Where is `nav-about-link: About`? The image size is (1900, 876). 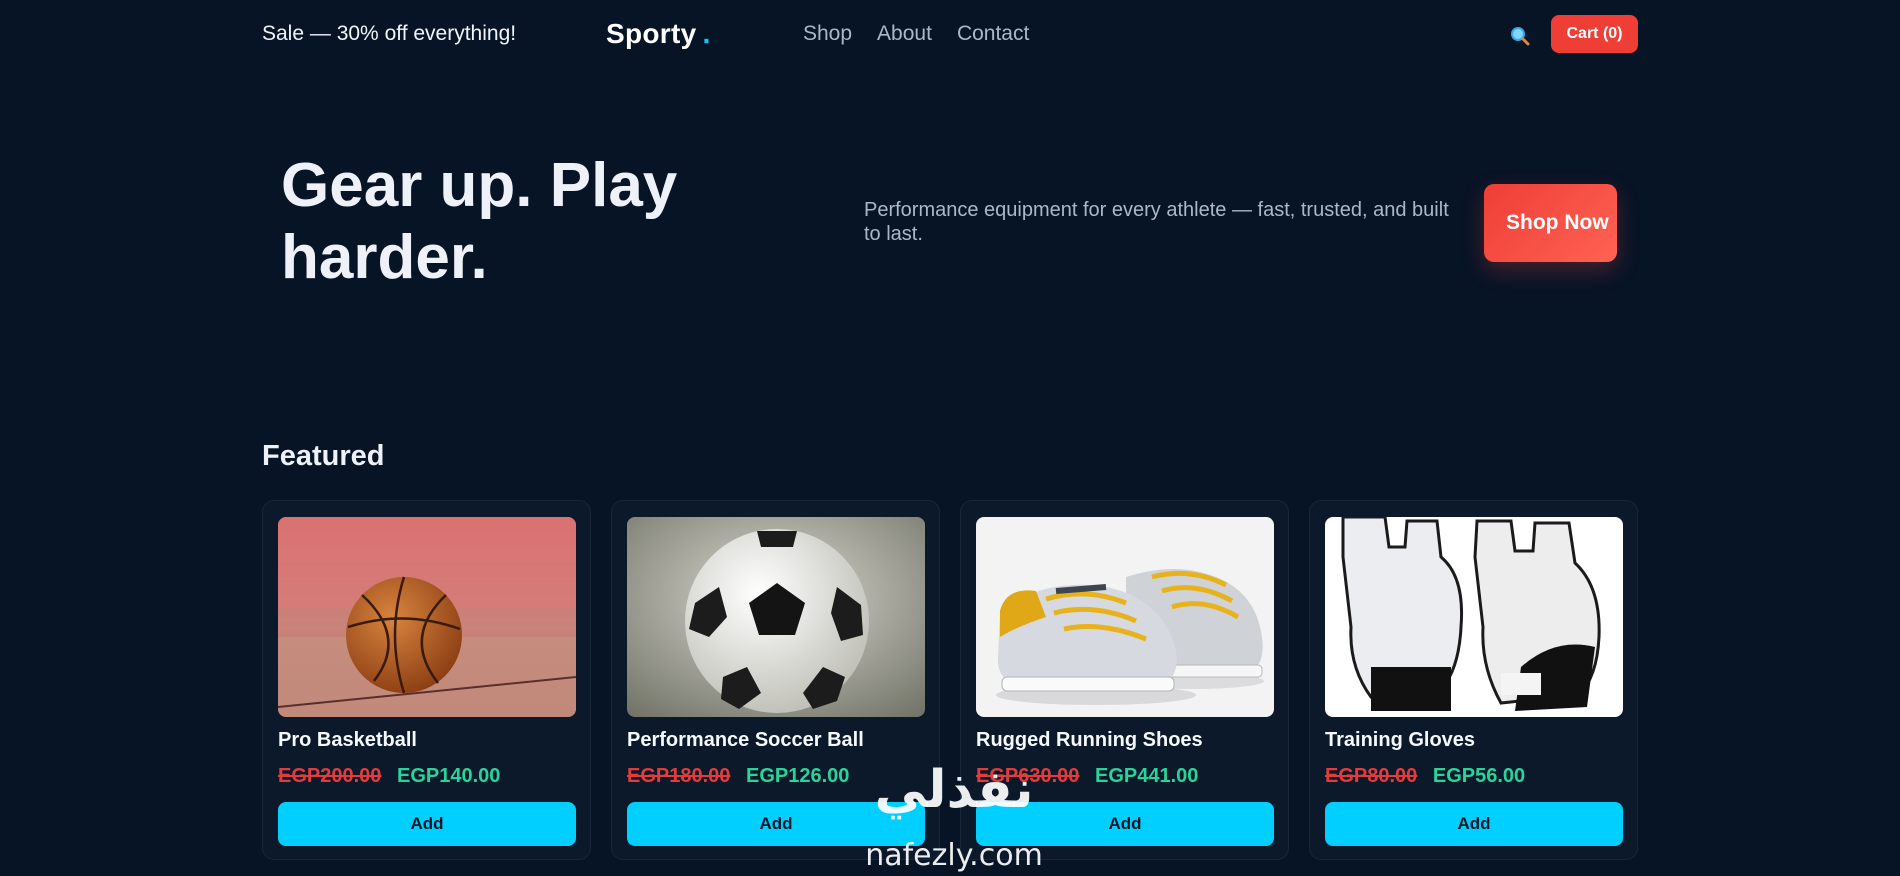 nav-about-link: About is located at coordinates (904, 34).